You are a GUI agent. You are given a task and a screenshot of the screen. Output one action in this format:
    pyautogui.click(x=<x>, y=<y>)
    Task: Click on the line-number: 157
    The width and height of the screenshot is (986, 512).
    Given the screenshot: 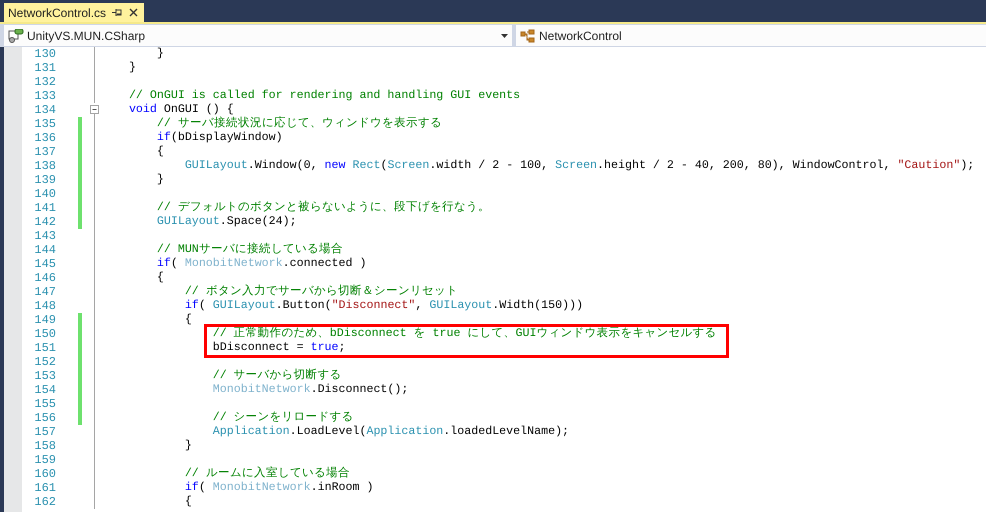 What is the action you would take?
    pyautogui.click(x=44, y=432)
    